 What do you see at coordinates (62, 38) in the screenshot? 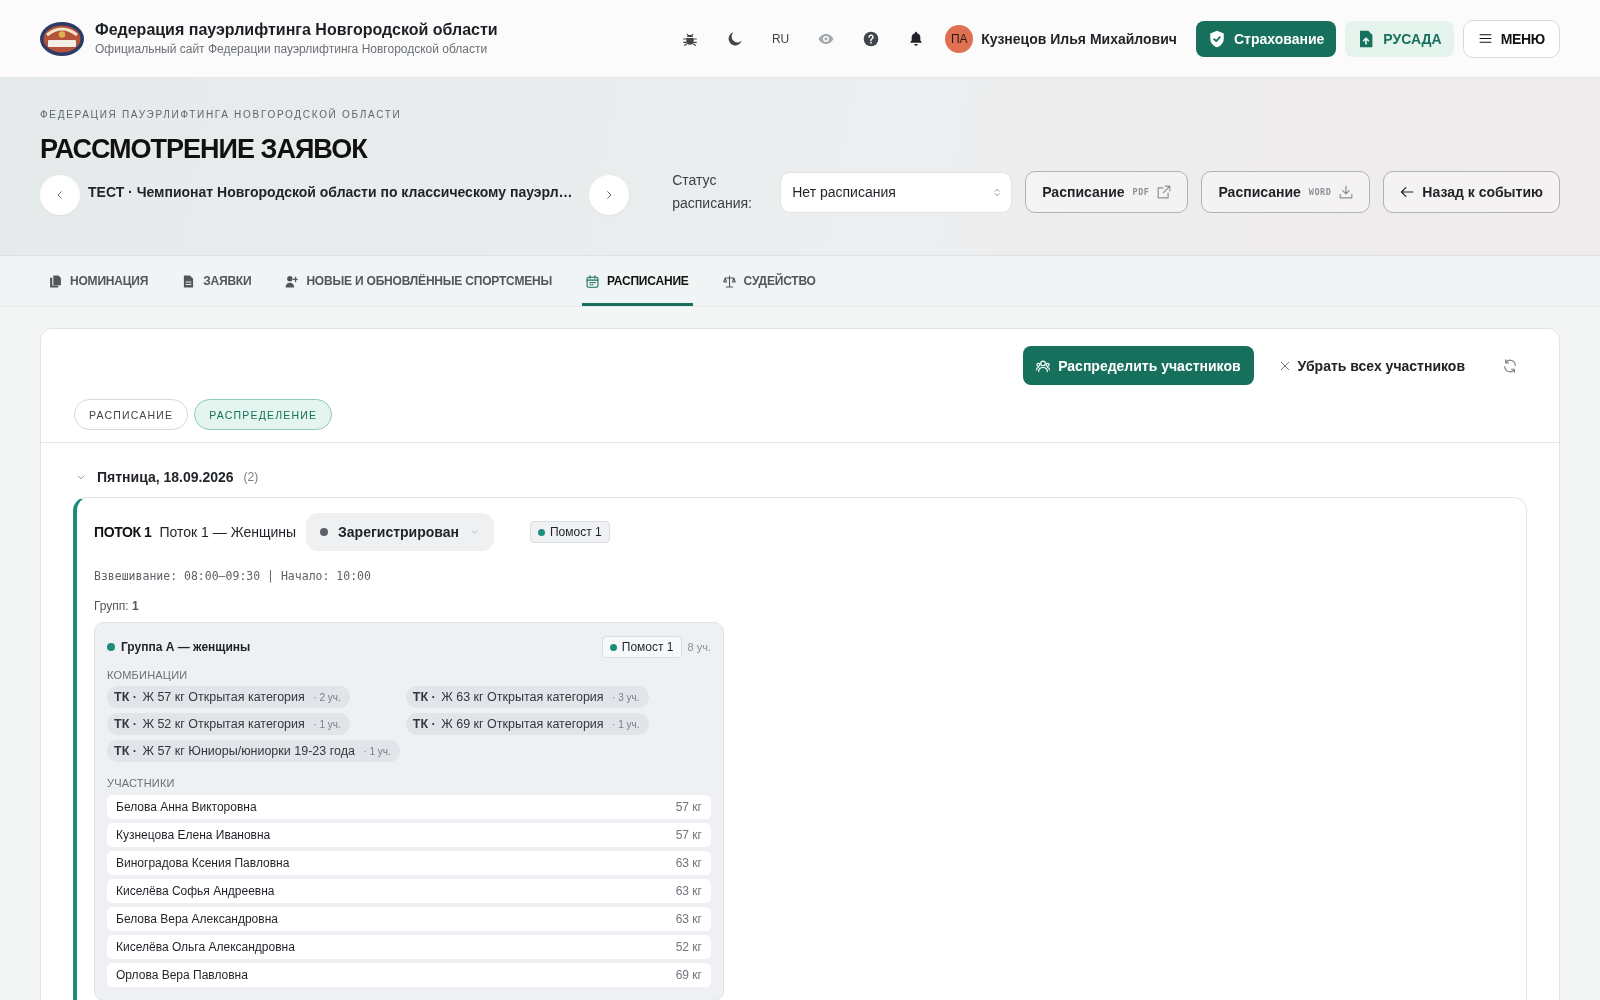
I see `emblem-icon` at bounding box center [62, 38].